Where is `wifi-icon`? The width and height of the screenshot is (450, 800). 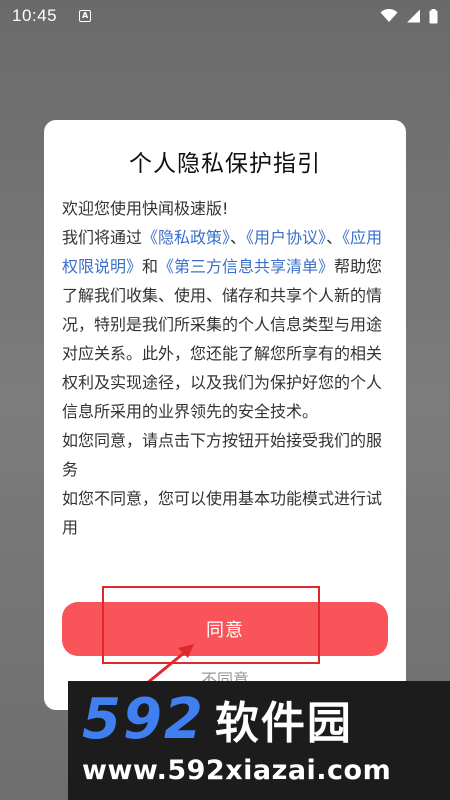 wifi-icon is located at coordinates (389, 15).